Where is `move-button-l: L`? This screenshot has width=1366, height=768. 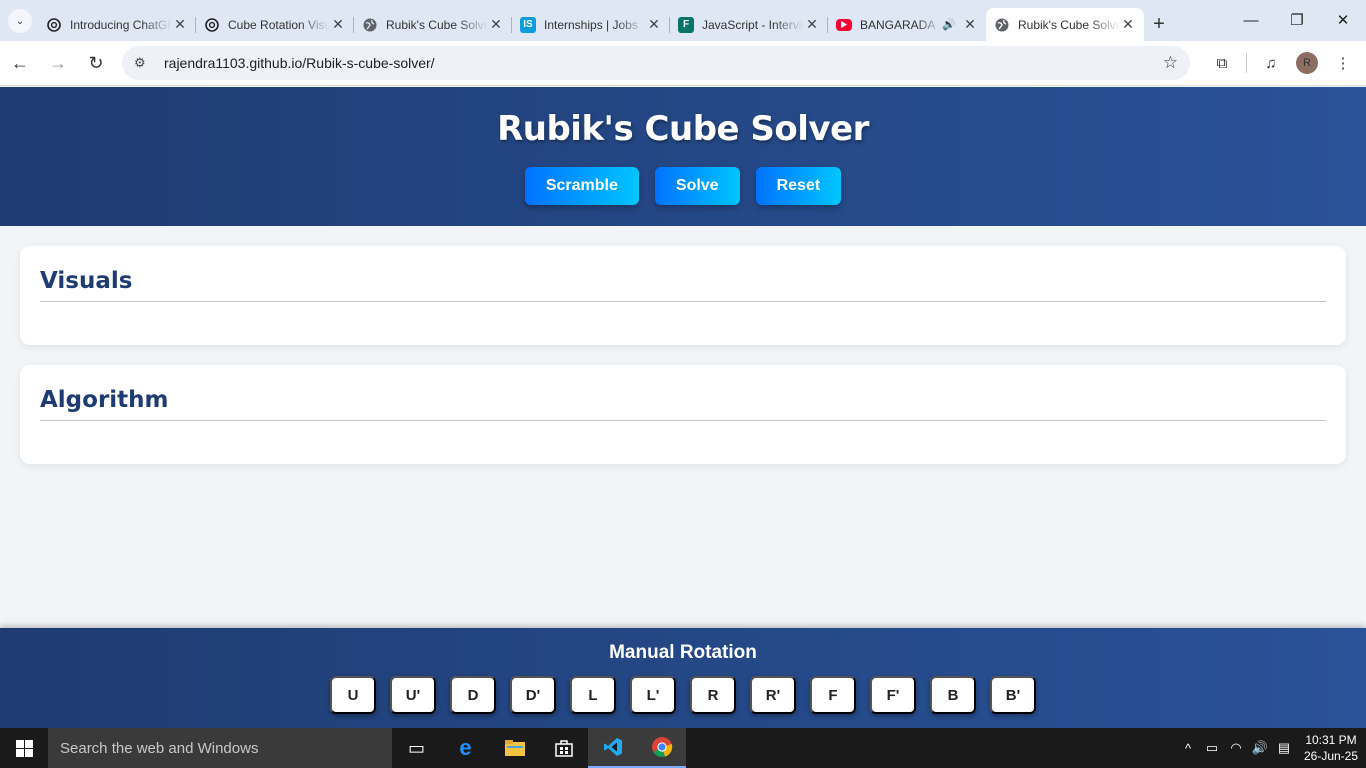 move-button-l: L is located at coordinates (593, 695).